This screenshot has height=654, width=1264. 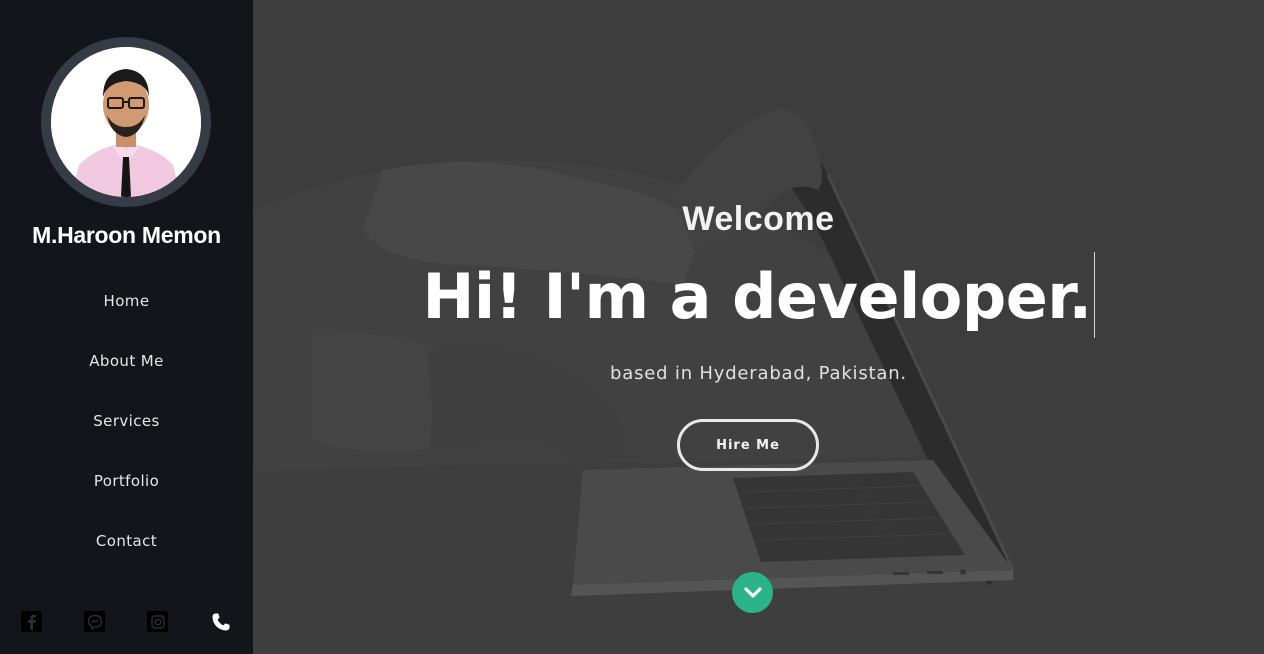 What do you see at coordinates (758, 373) in the screenshot?
I see `hero-location: based in Hyderabad, Pakistan.` at bounding box center [758, 373].